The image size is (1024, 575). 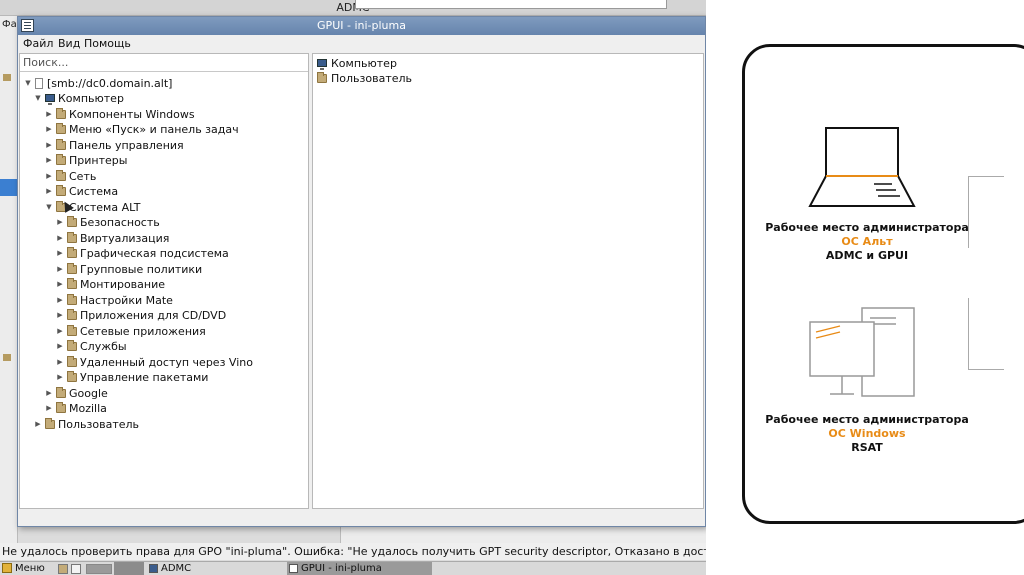 What do you see at coordinates (160, 253) in the screenshot?
I see `tree-node-graphics: ▶ Графическая подсистема` at bounding box center [160, 253].